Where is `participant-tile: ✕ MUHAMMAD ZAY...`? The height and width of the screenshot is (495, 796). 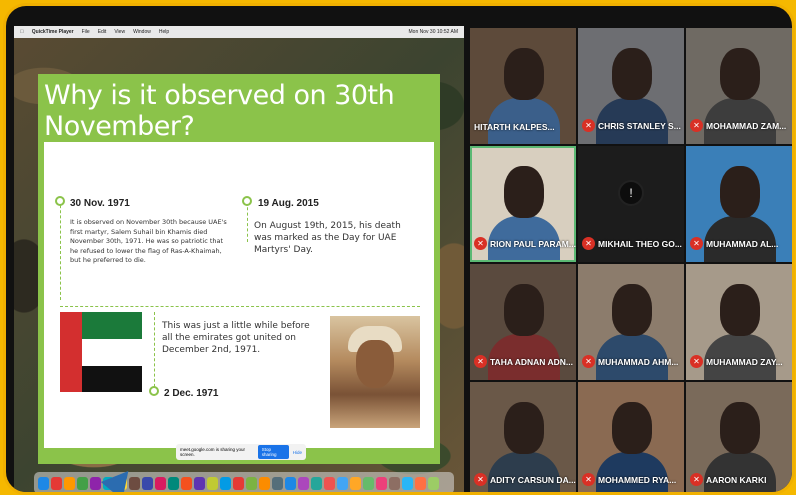 participant-tile: ✕ MUHAMMAD ZAY... is located at coordinates (739, 322).